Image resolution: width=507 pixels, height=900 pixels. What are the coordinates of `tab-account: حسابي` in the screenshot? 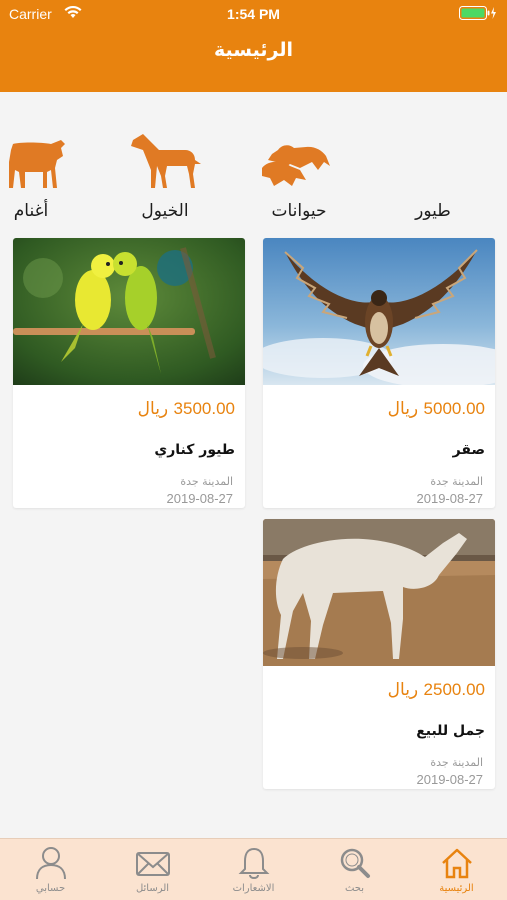 It's located at (50, 869).